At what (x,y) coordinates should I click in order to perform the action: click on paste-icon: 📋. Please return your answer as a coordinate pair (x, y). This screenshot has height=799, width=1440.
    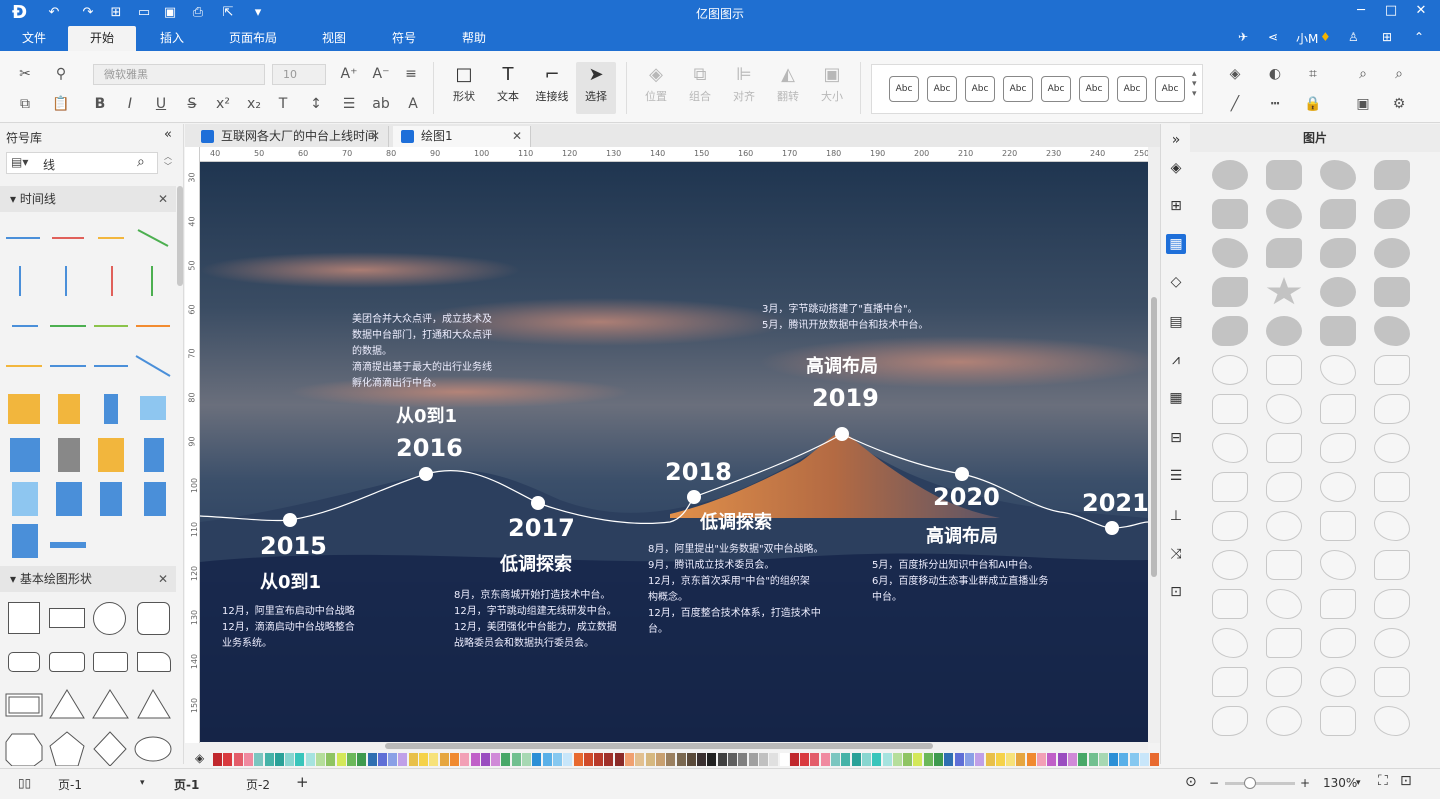
    Looking at the image, I should click on (61, 104).